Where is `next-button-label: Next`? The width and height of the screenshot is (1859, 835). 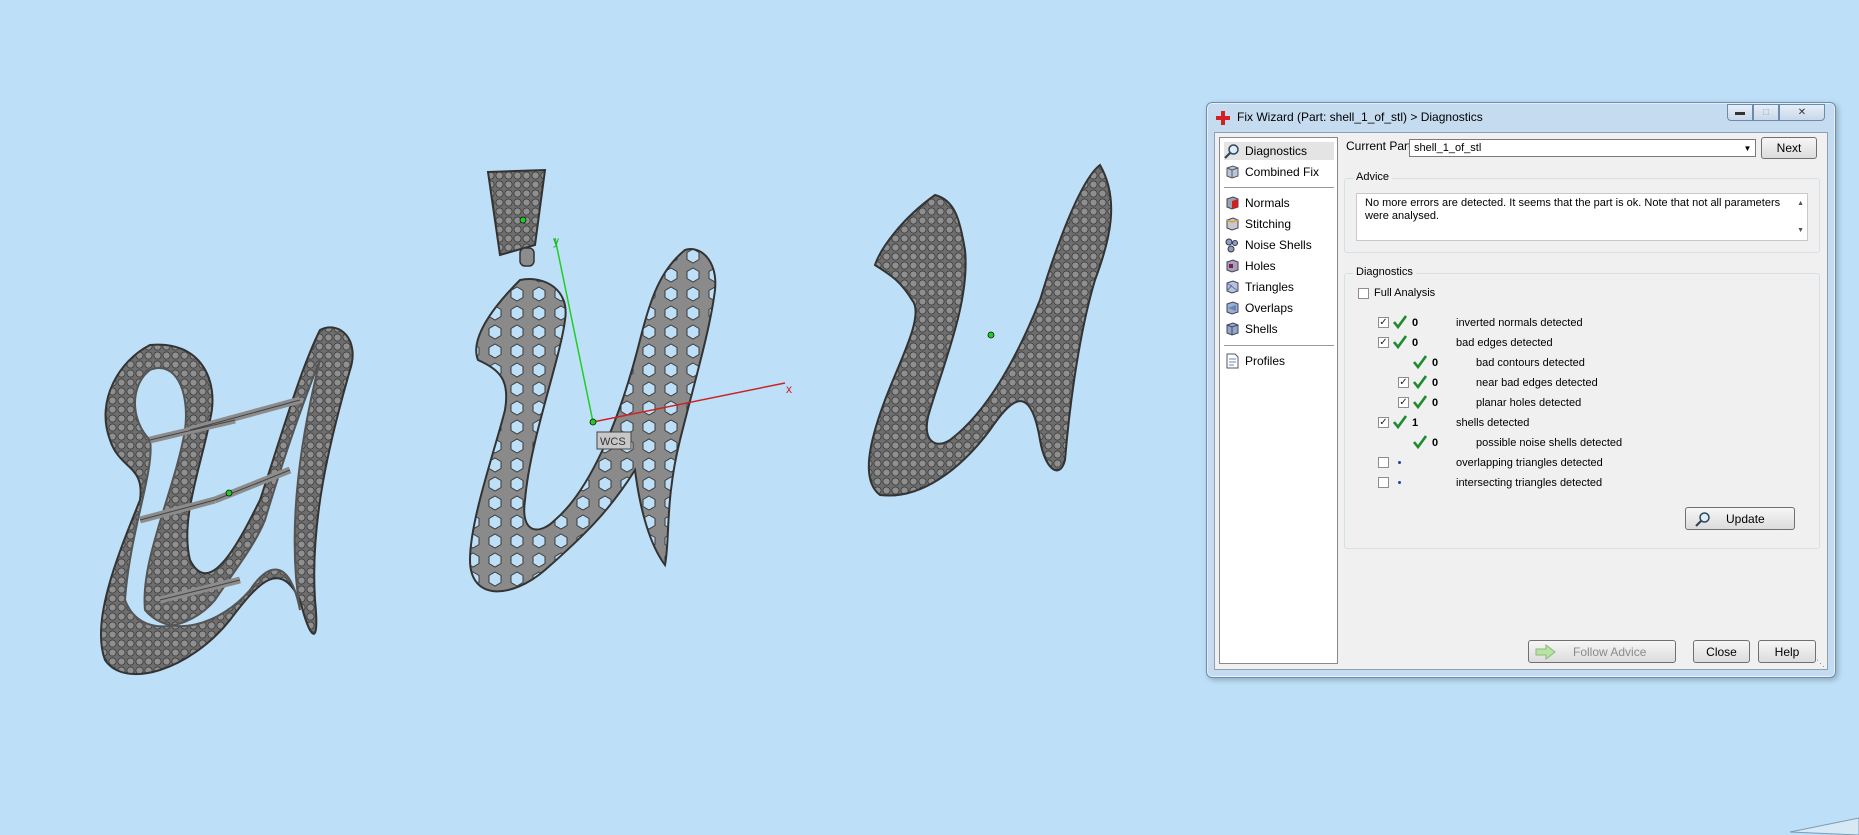 next-button-label: Next is located at coordinates (1789, 148).